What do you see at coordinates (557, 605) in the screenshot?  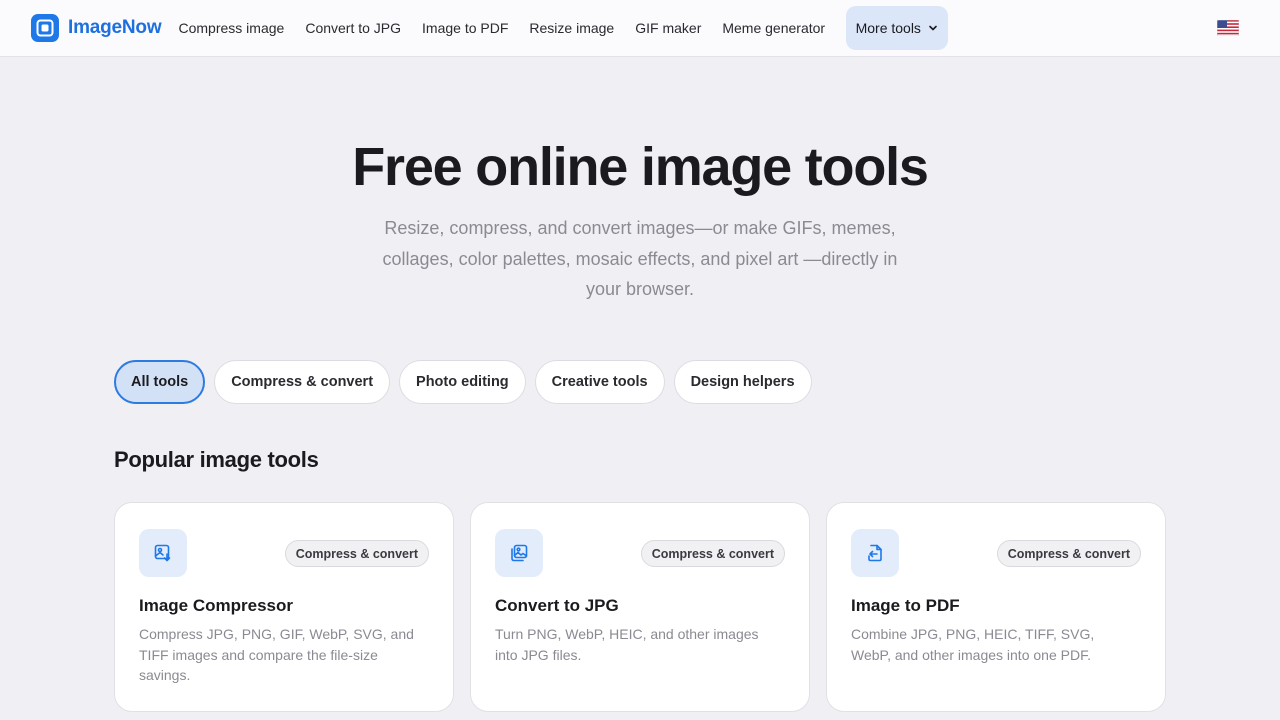 I see `card-title: Convert to JPG` at bounding box center [557, 605].